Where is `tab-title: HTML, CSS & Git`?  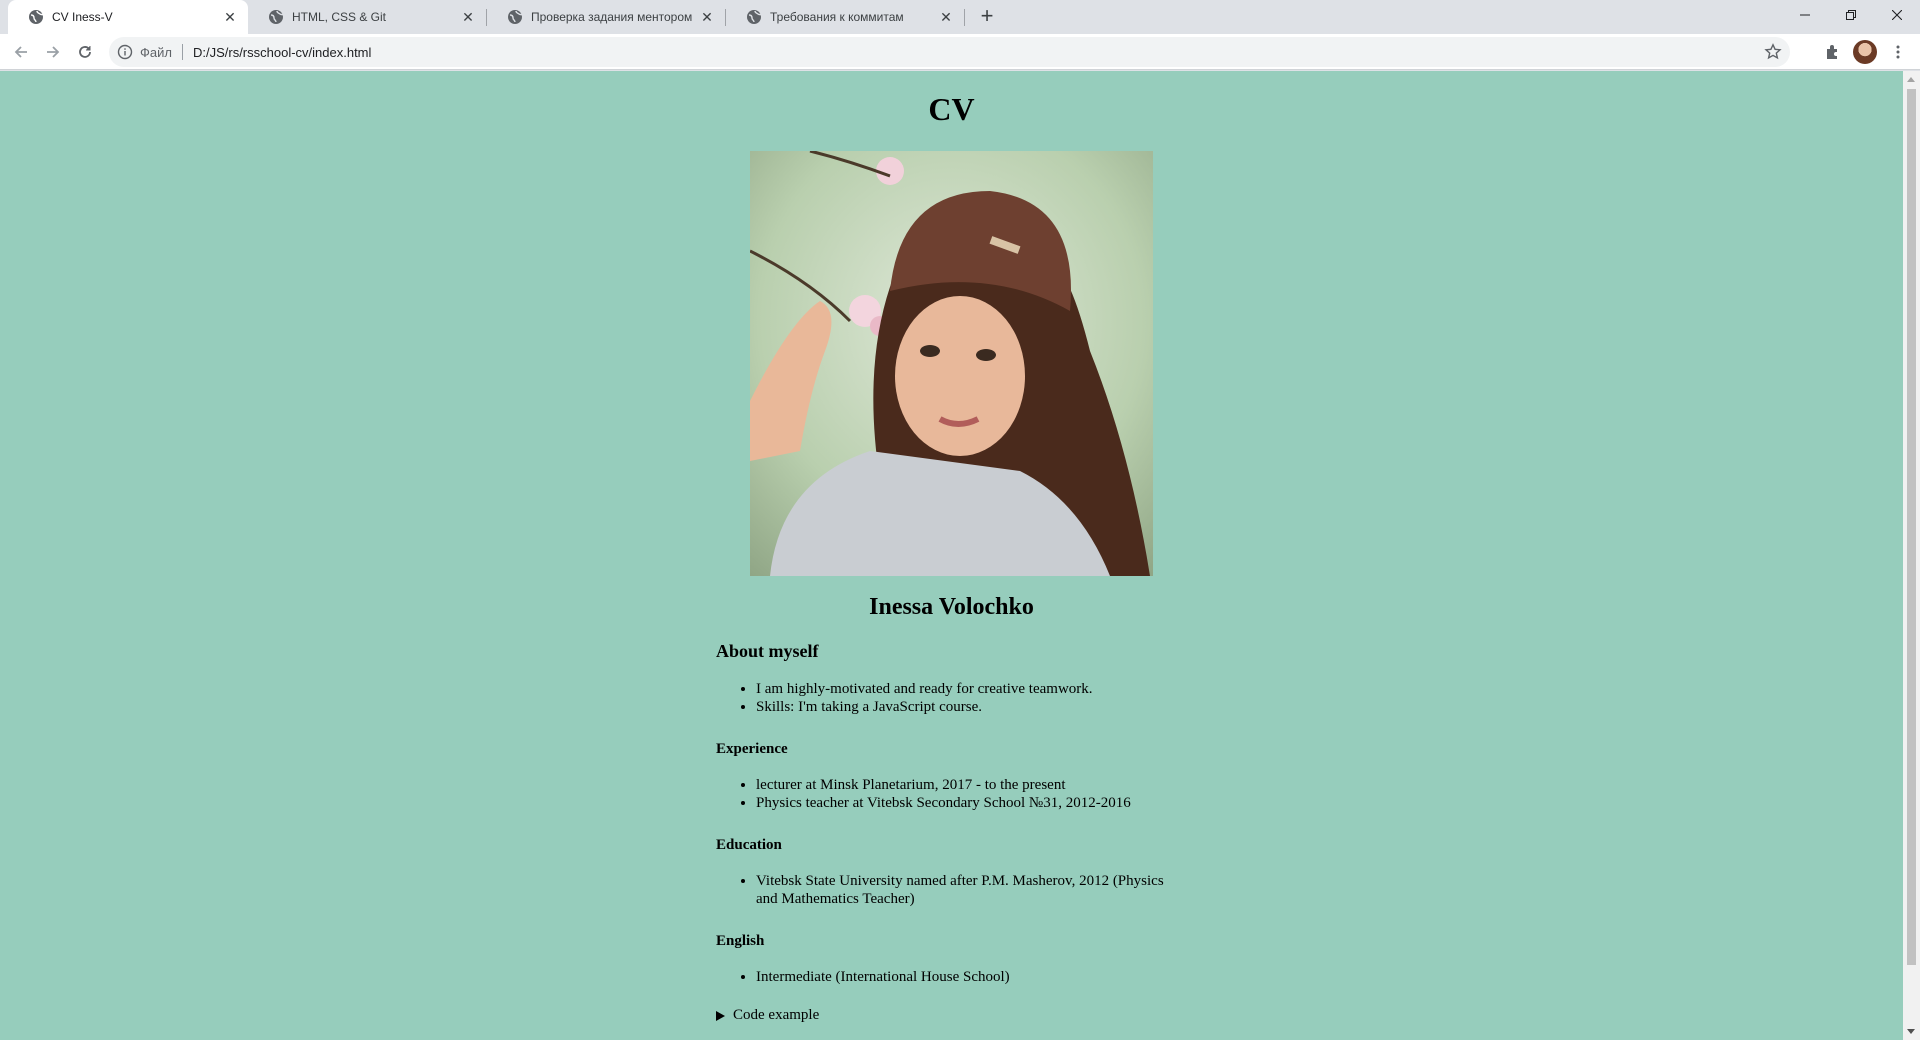 tab-title: HTML, CSS & Git is located at coordinates (339, 17).